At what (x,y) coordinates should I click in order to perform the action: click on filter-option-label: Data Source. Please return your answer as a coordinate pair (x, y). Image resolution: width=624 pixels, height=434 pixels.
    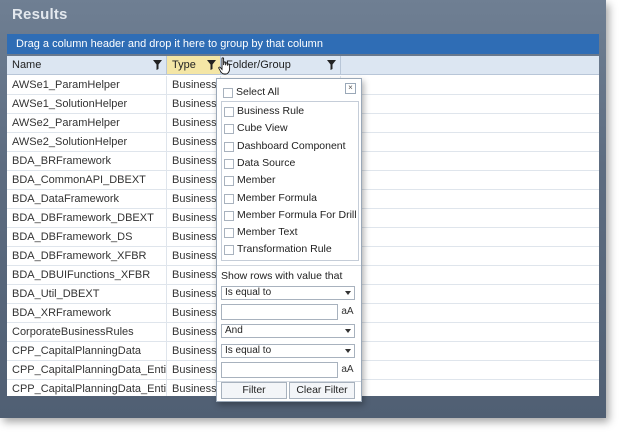
    Looking at the image, I should click on (266, 162).